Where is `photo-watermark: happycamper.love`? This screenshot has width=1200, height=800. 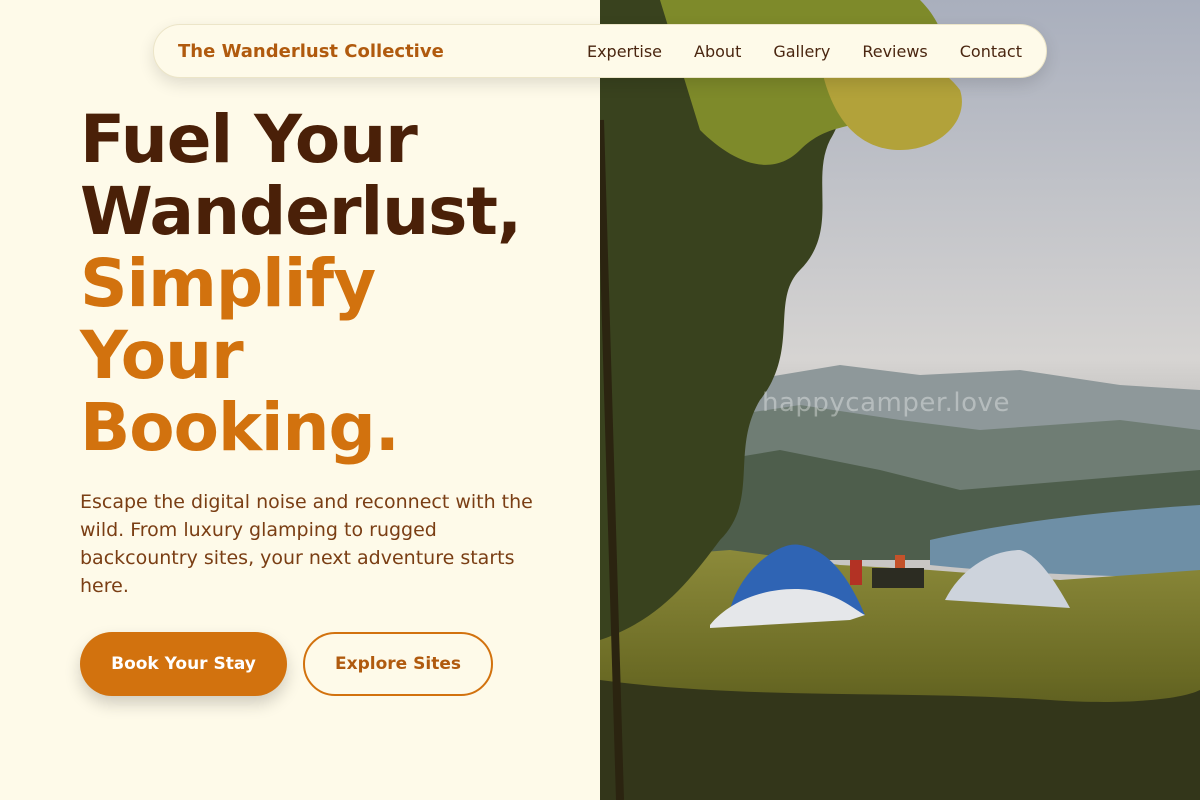
photo-watermark: happycamper.love is located at coordinates (886, 403).